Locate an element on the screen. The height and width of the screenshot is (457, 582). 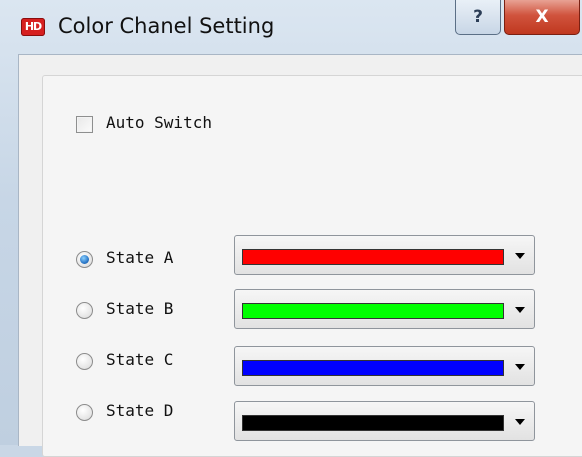
auto-switch-label: Auto Switch is located at coordinates (159, 122).